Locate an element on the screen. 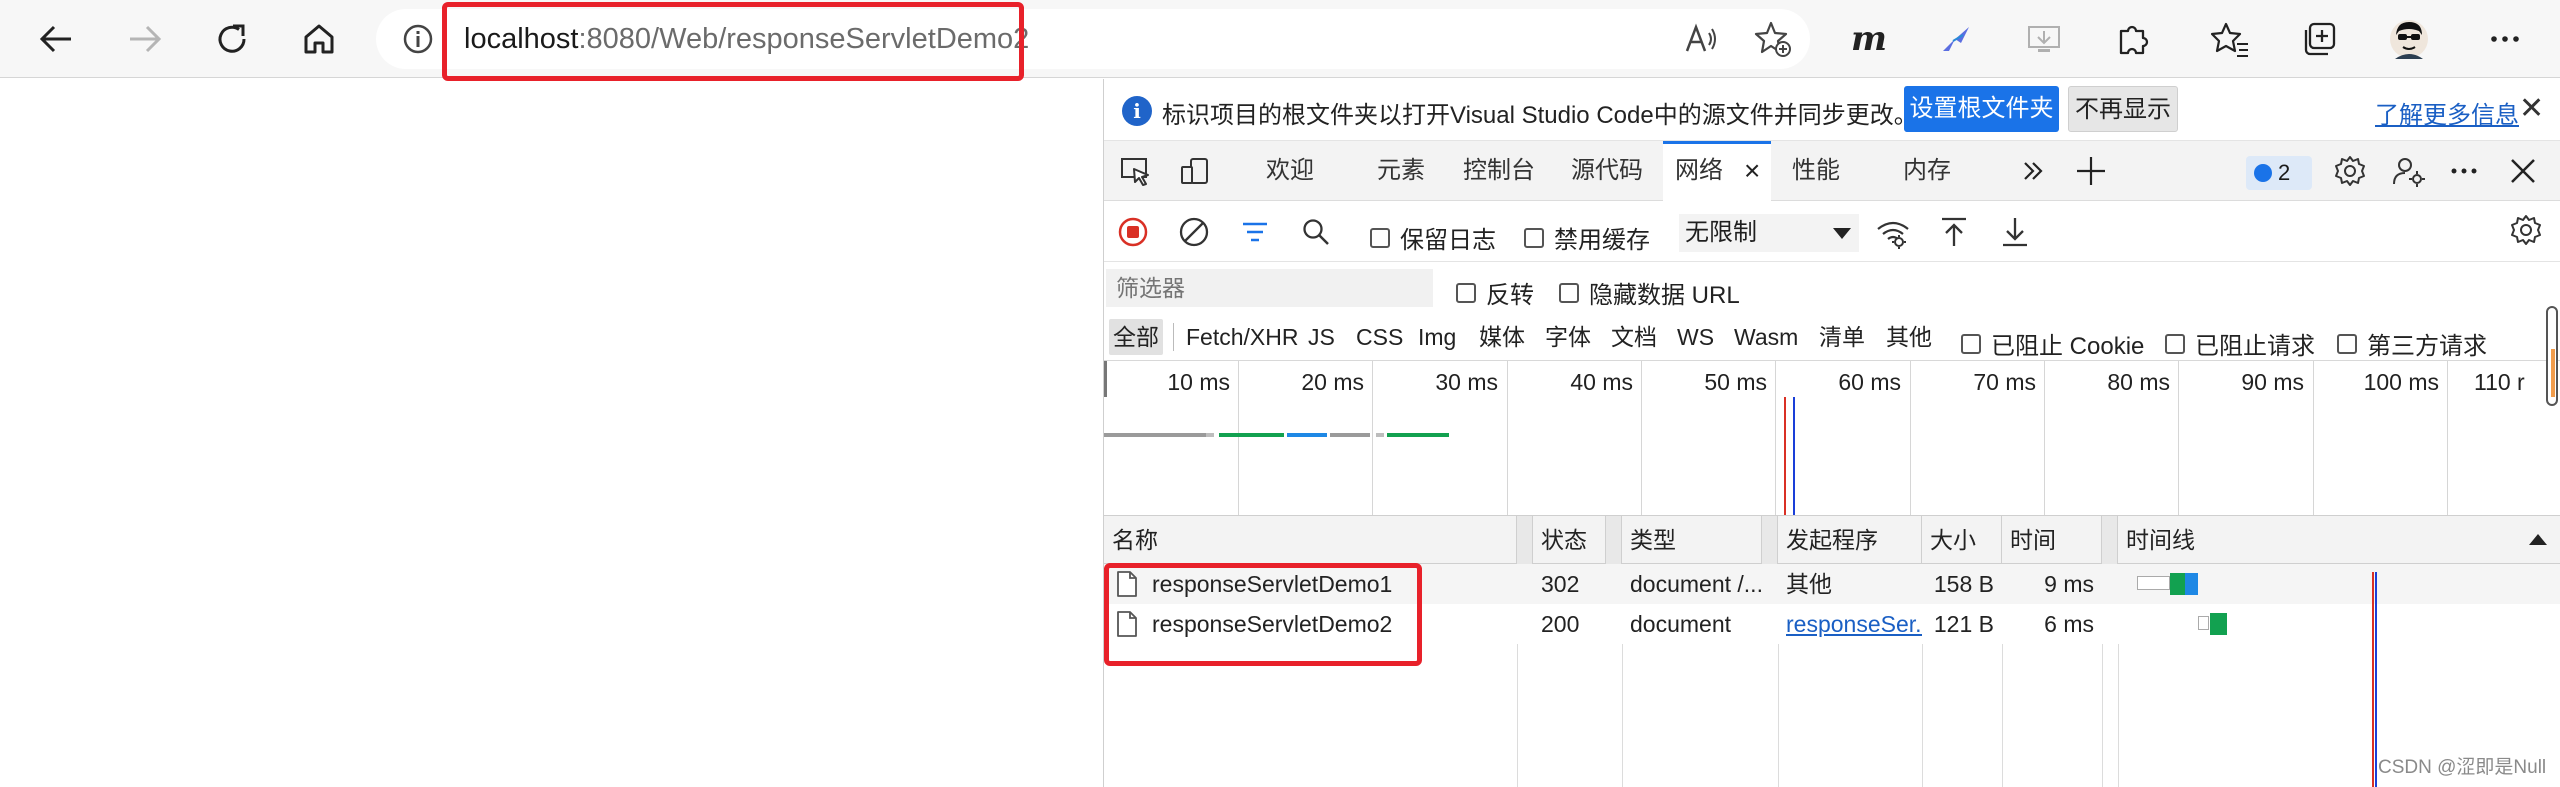 The image size is (2560, 787). tab-elements: 元素 is located at coordinates (1401, 171).